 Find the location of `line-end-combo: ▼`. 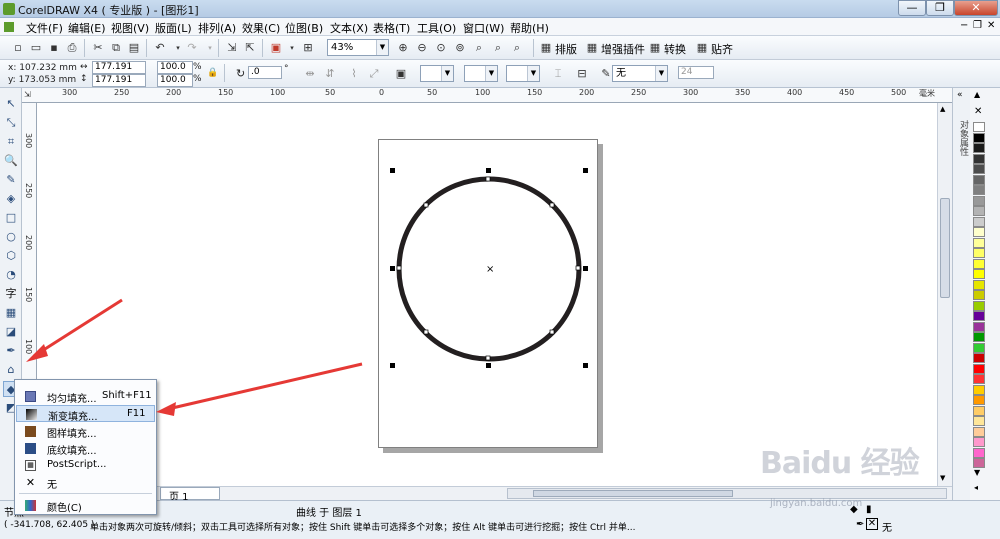

line-end-combo: ▼ is located at coordinates (481, 73).